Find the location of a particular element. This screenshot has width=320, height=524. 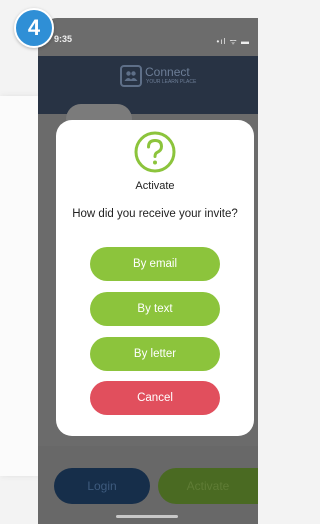

logo-title: Connect is located at coordinates (167, 72).